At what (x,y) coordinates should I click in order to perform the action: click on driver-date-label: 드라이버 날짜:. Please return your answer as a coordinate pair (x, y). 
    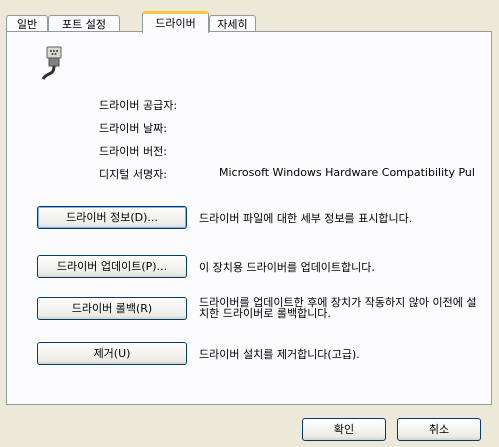
    Looking at the image, I should click on (133, 128).